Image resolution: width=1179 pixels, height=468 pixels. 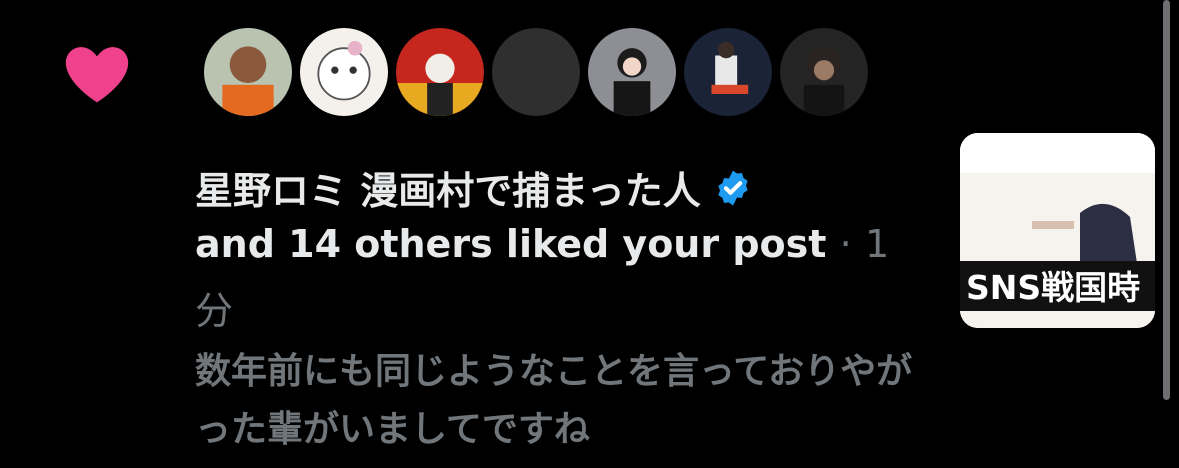 I want to click on scrollbar, so click(x=1166, y=200).